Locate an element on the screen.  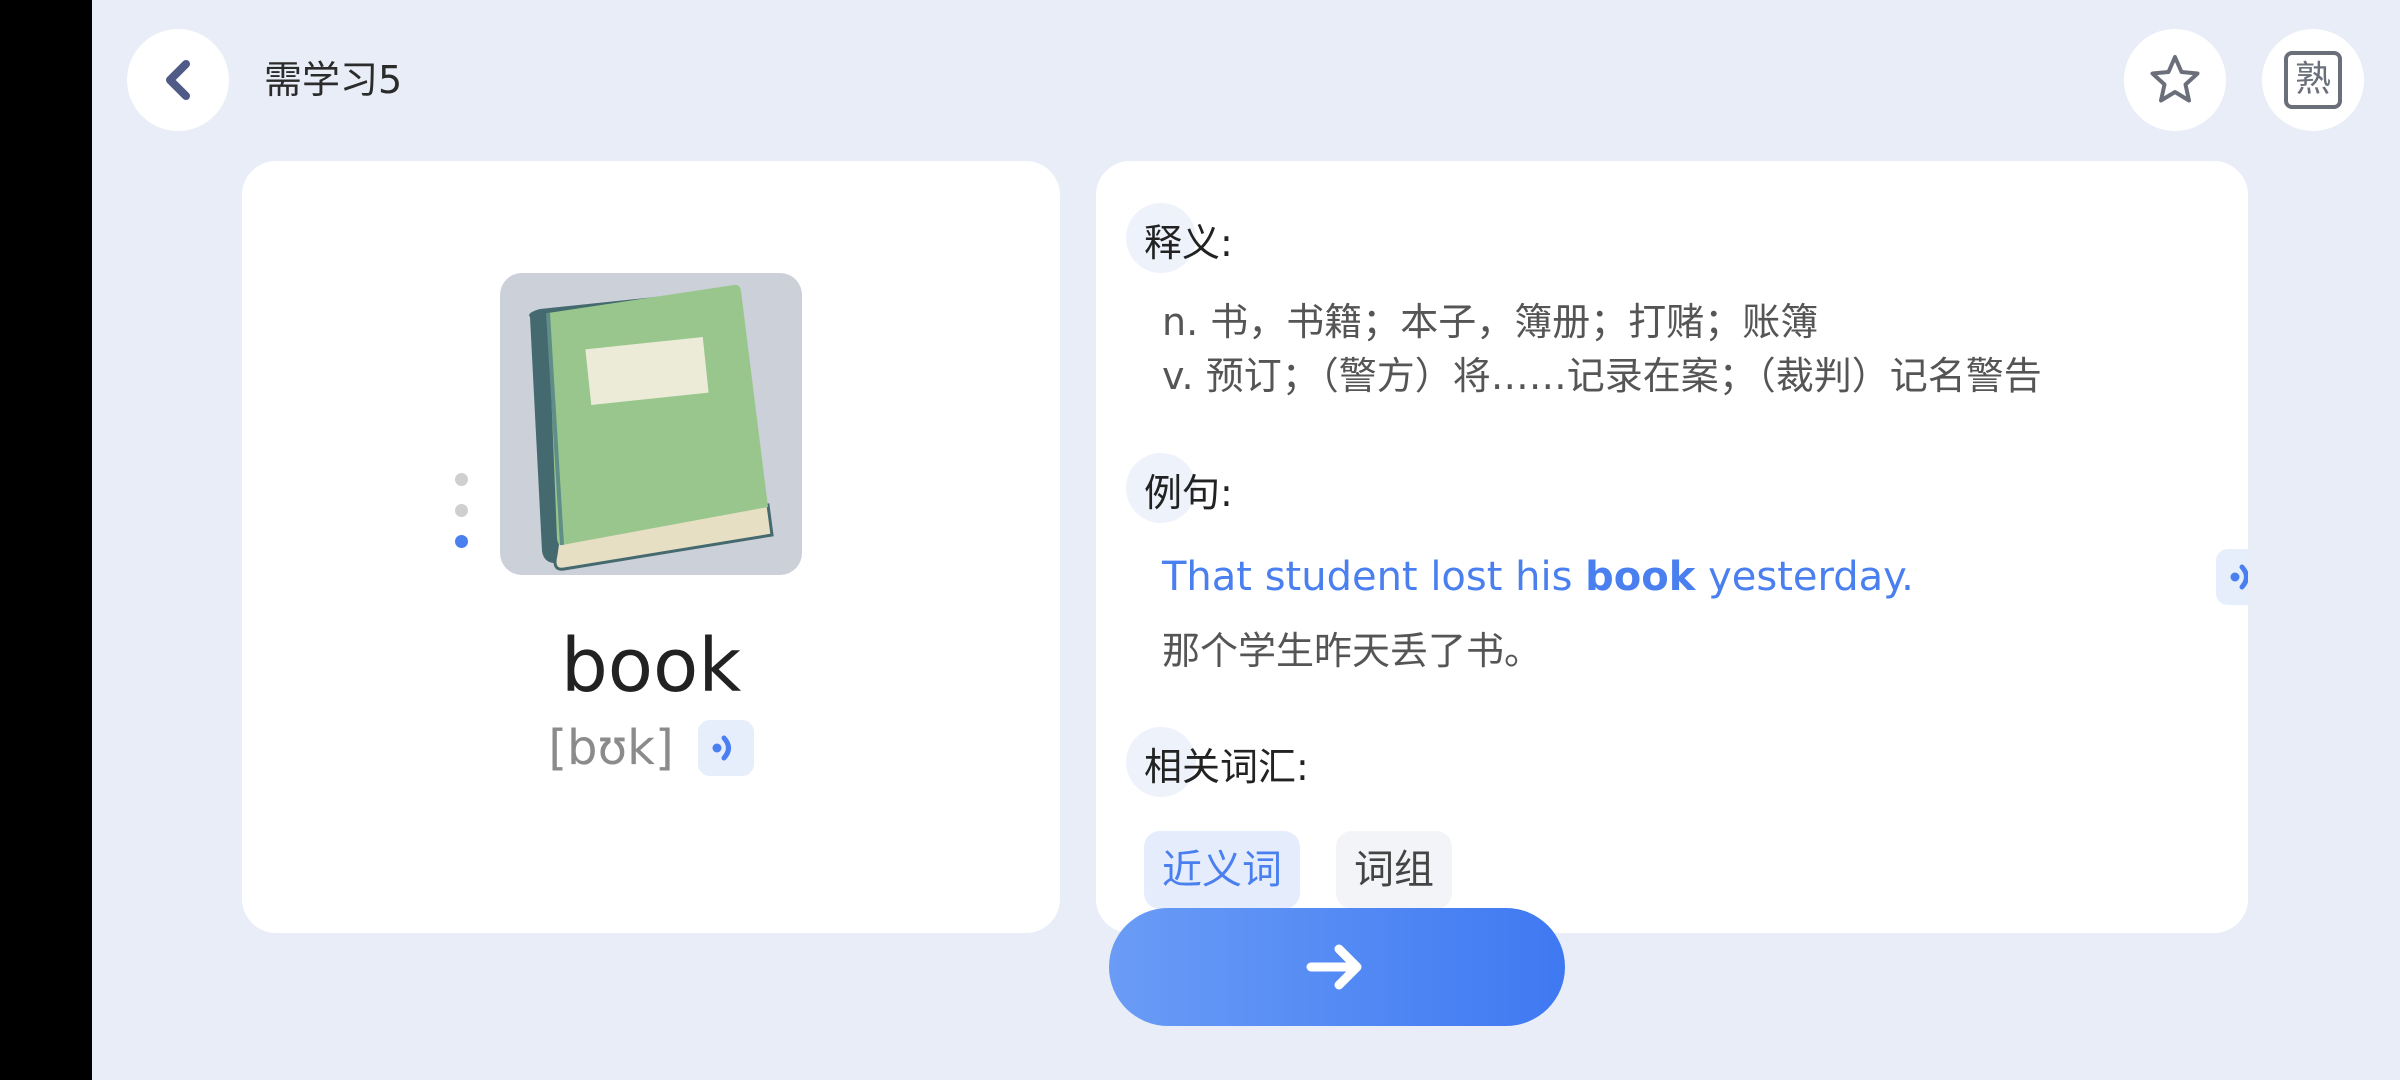
arrow-right-icon is located at coordinates (1334, 967).